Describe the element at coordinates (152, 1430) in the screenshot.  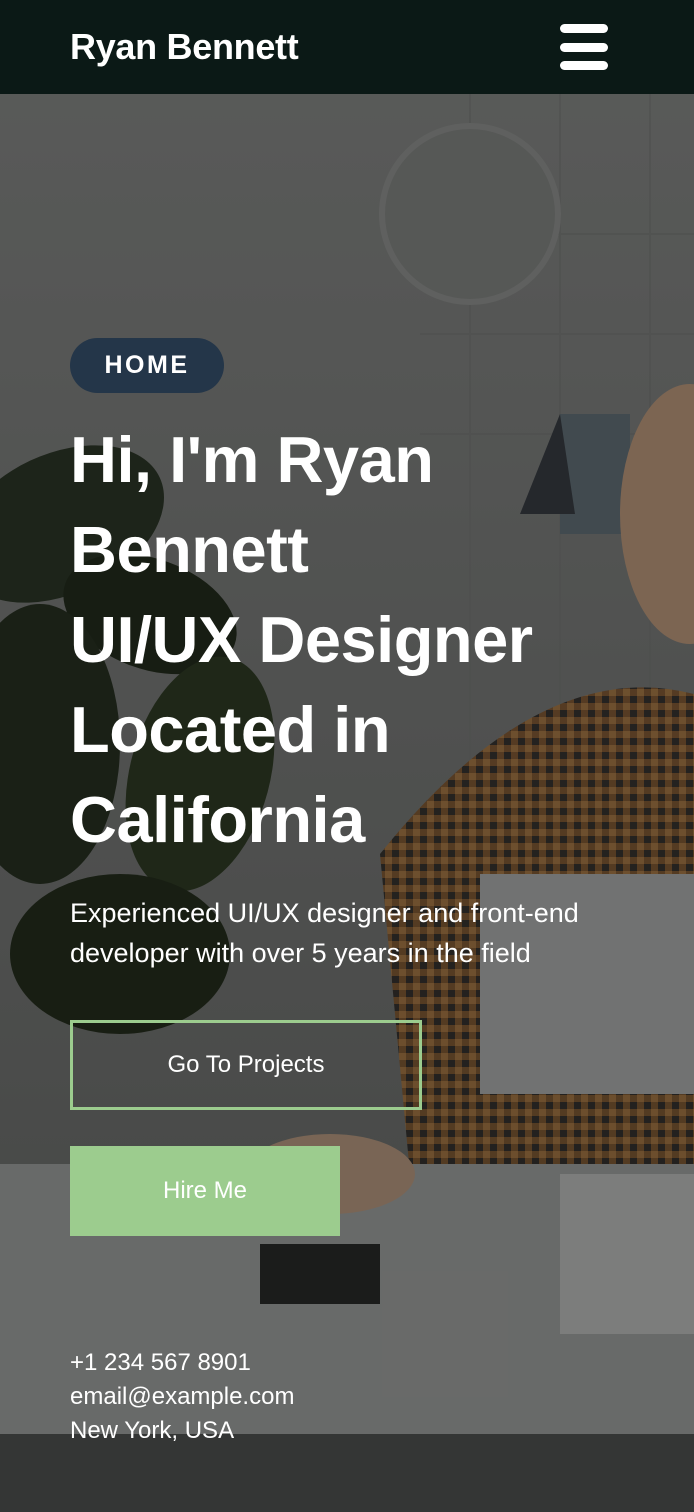
I see `location-text: New York, USA` at that location.